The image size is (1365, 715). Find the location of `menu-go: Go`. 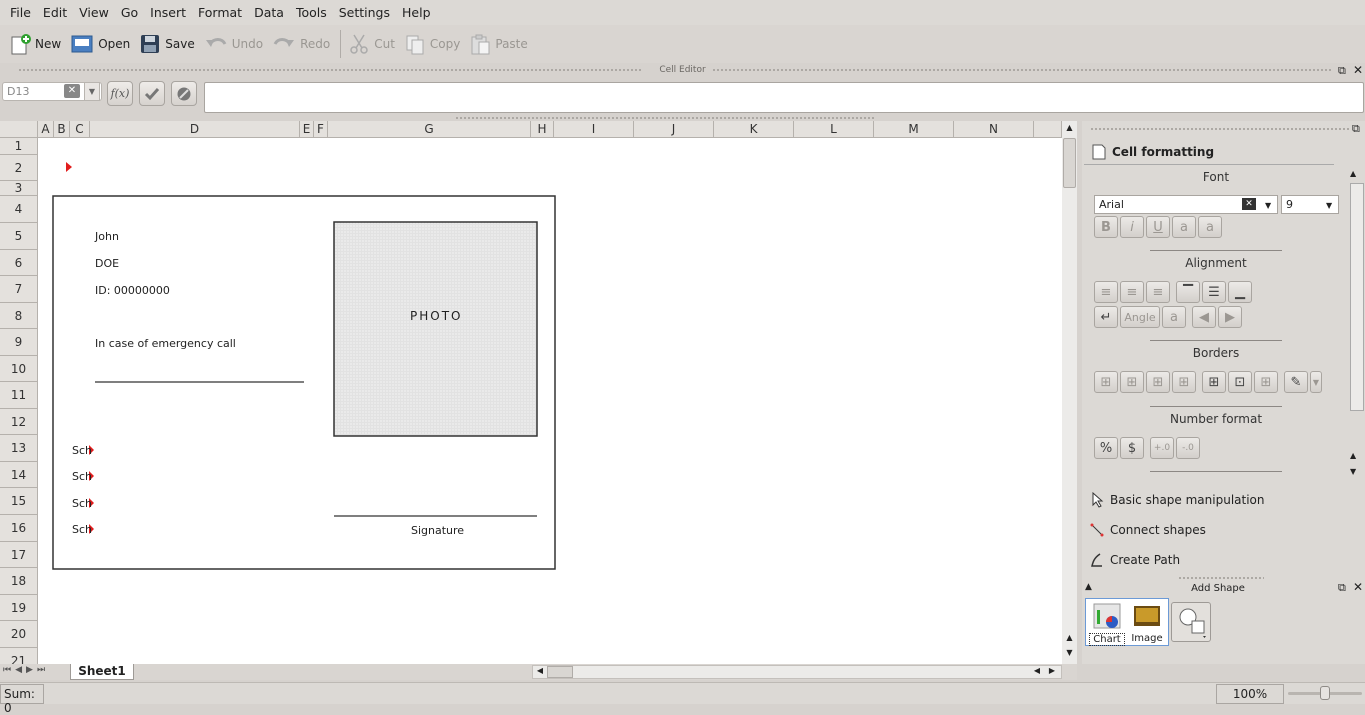

menu-go: Go is located at coordinates (129, 12).